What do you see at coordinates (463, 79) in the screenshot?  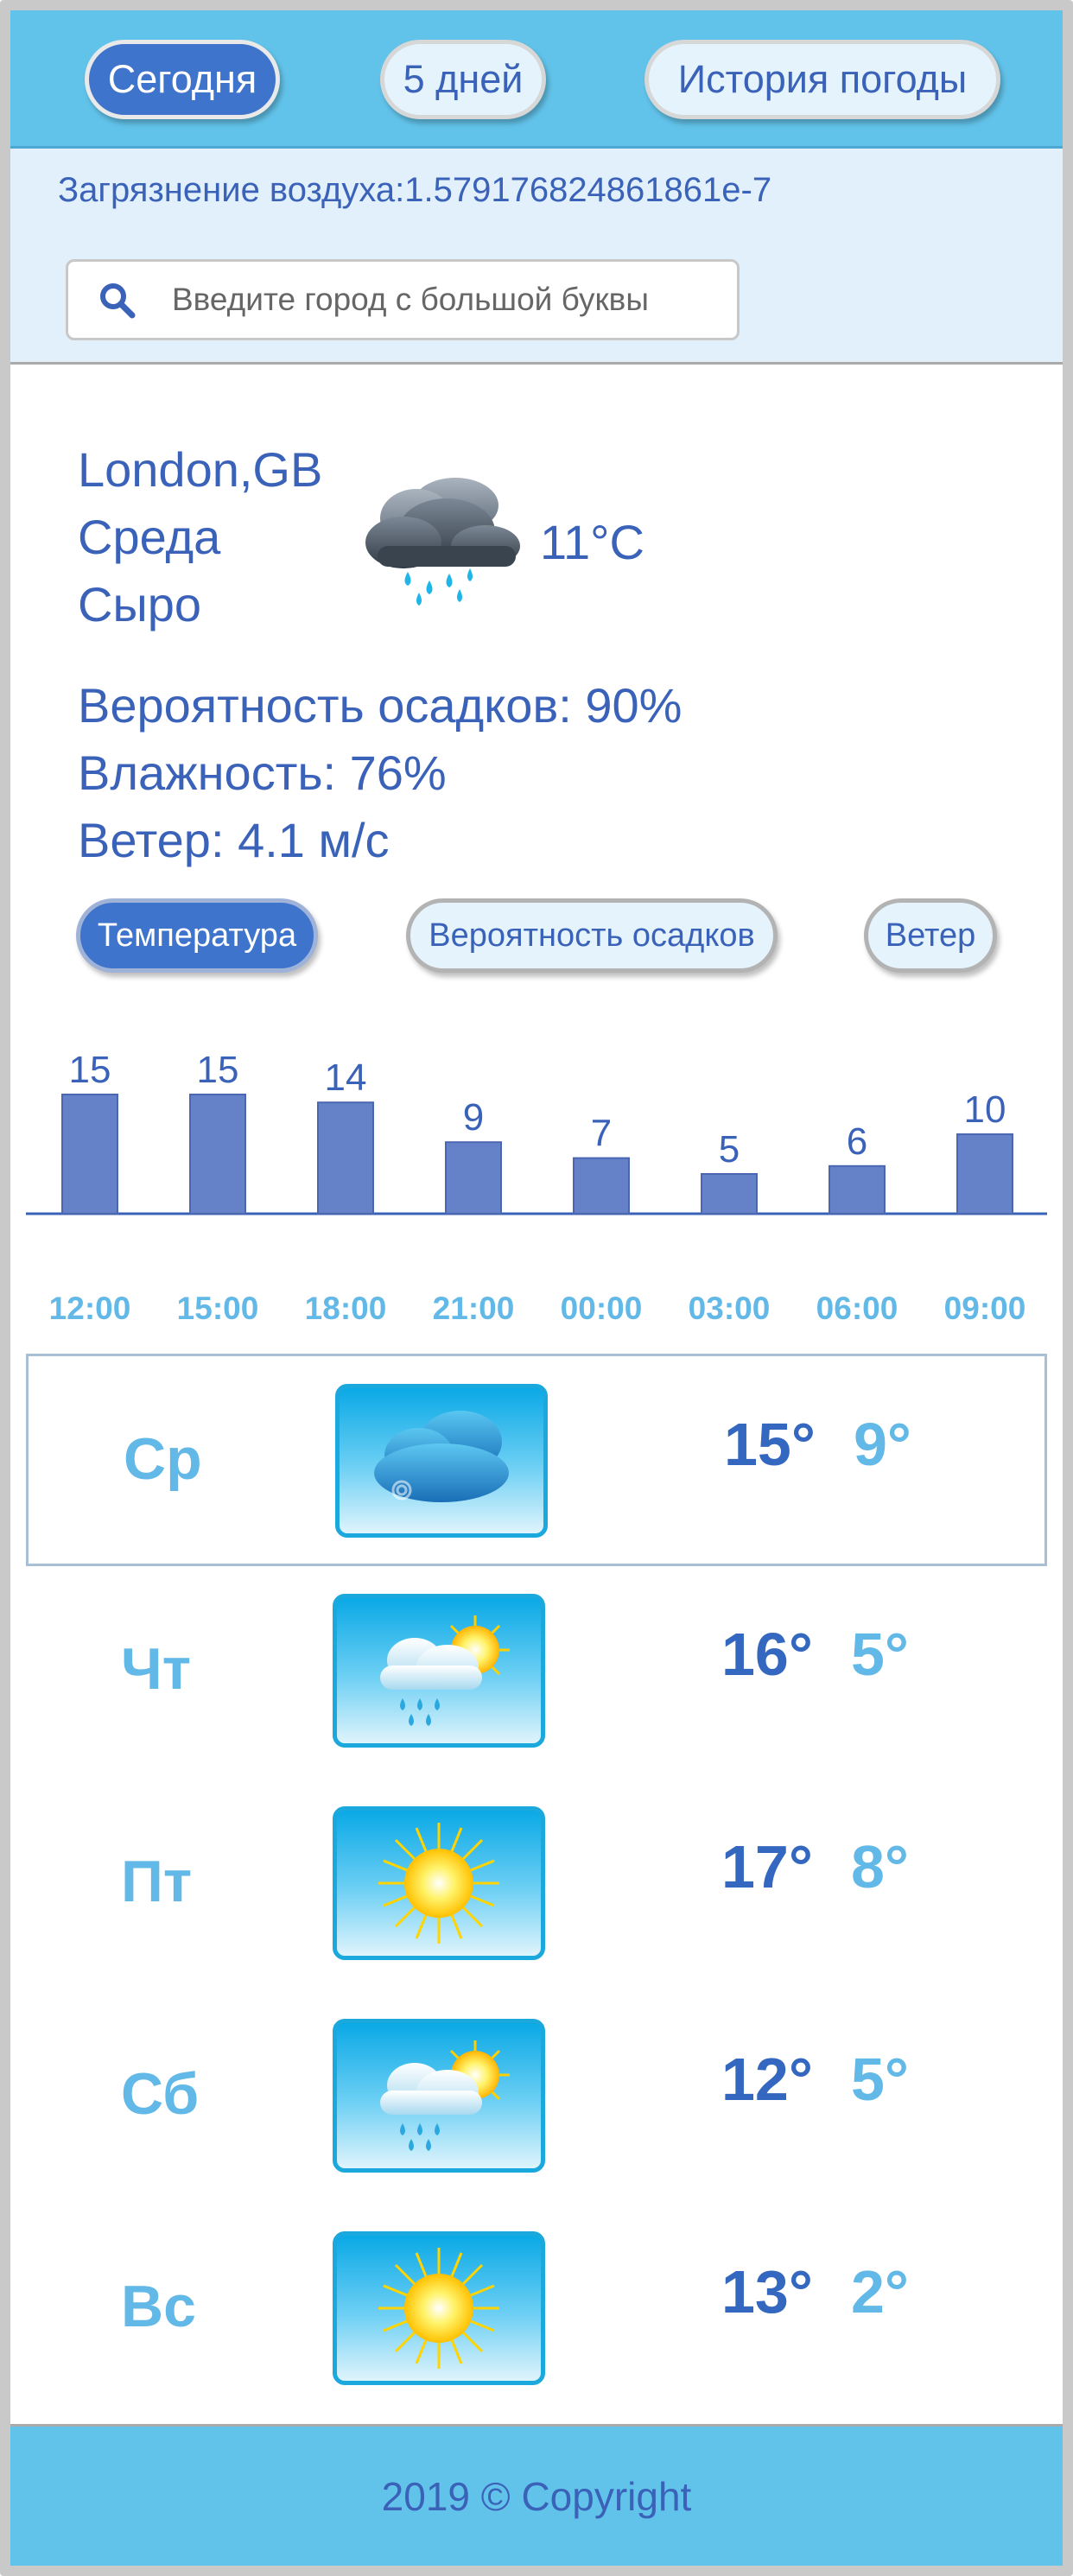 I see `five-days-button: 5 дней` at bounding box center [463, 79].